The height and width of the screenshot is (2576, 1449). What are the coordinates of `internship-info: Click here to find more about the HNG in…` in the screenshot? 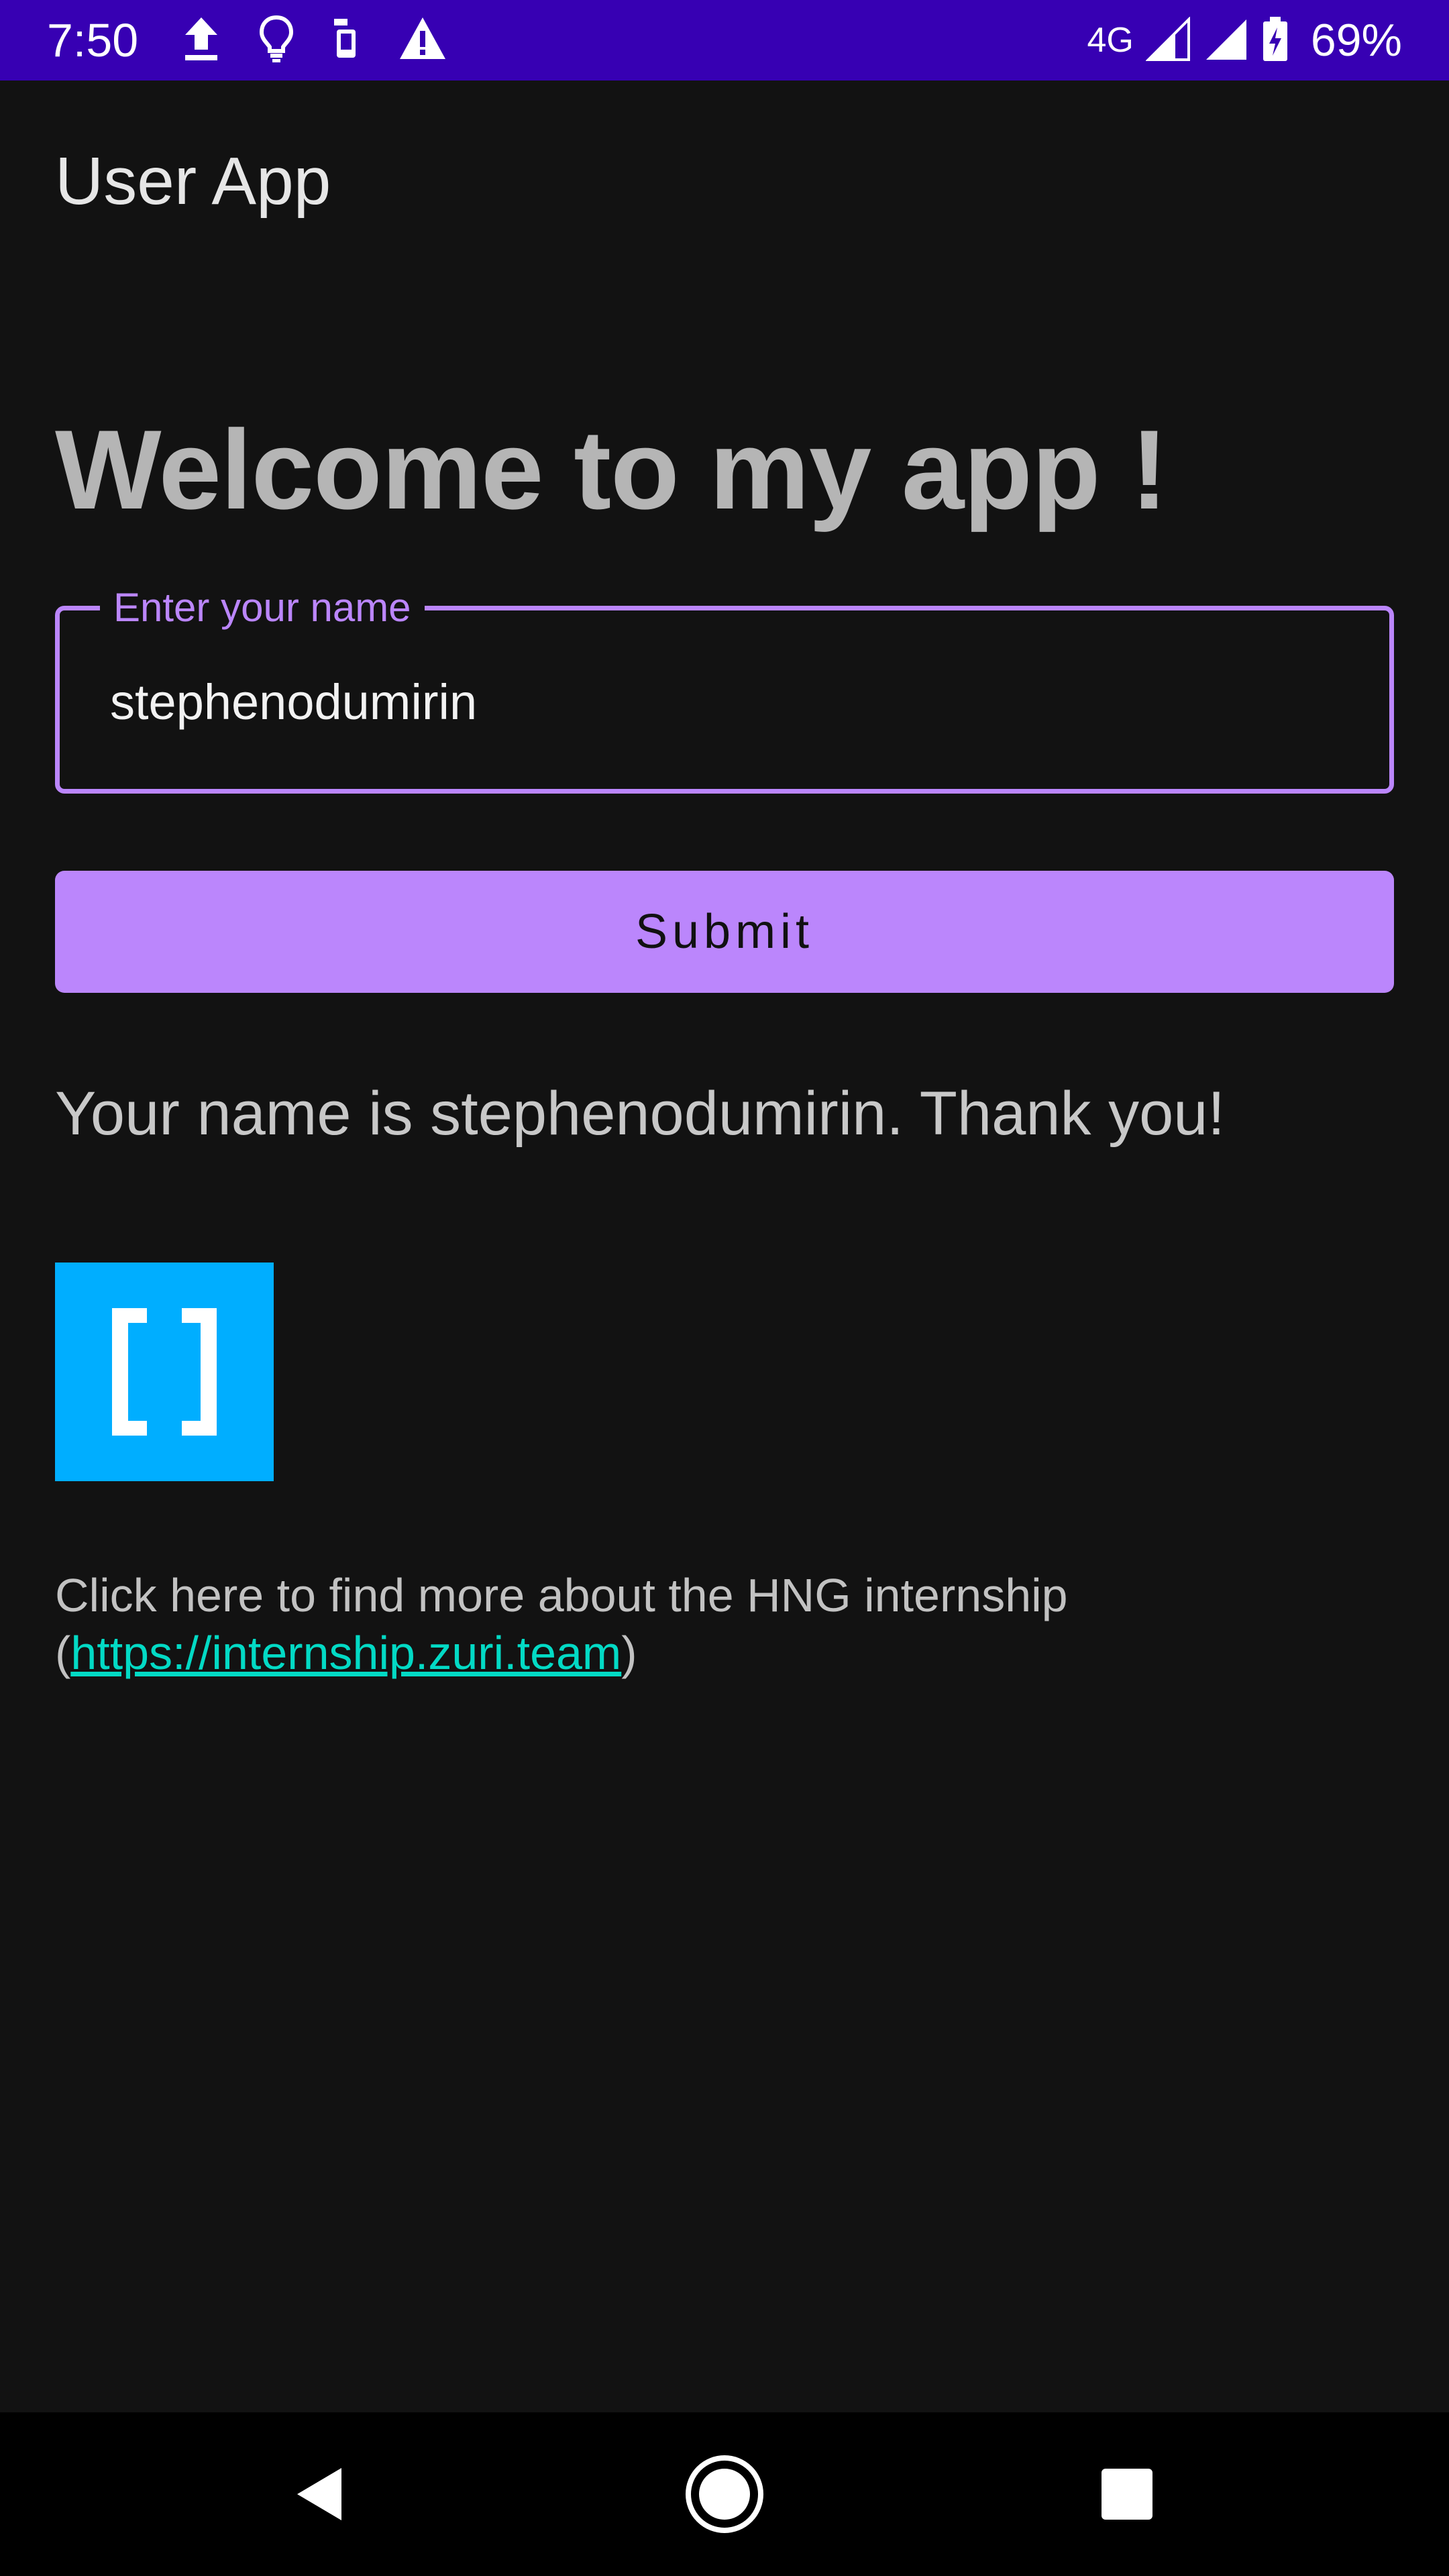 It's located at (692, 1624).